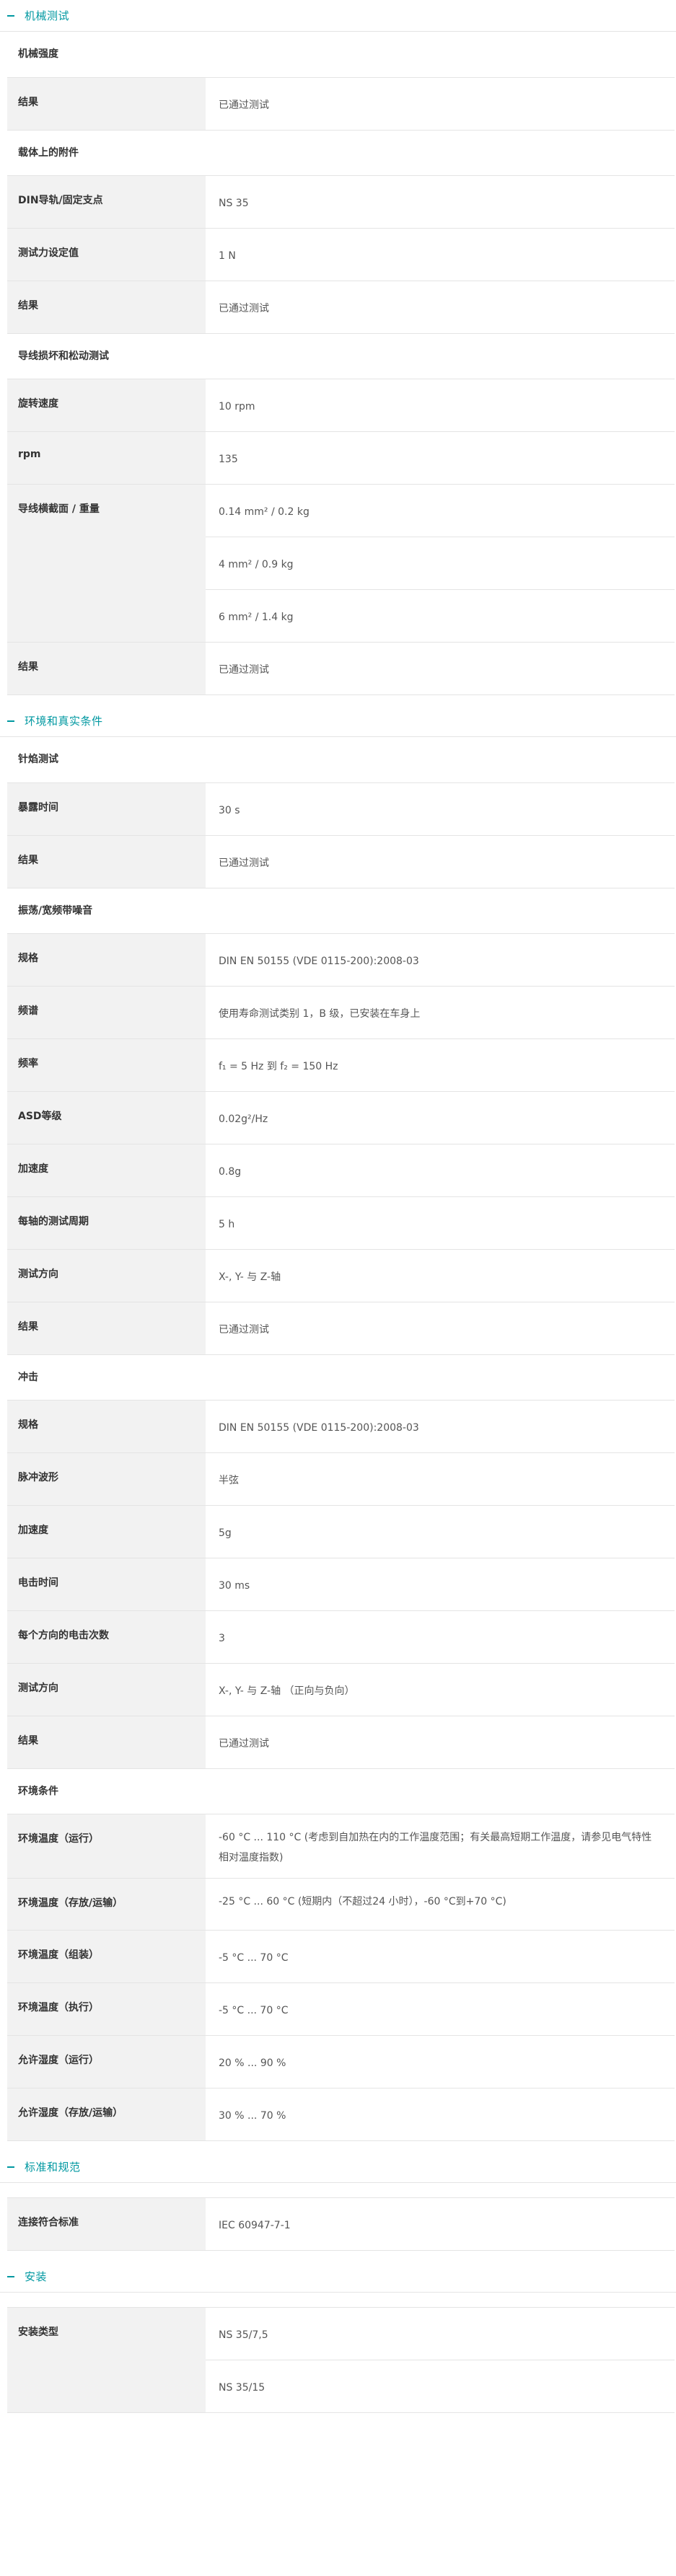 Image resolution: width=676 pixels, height=2576 pixels. Describe the element at coordinates (287, 1691) in the screenshot. I see `row-value: X-, Y- 与 Z-轴 （正向与负向）` at that location.